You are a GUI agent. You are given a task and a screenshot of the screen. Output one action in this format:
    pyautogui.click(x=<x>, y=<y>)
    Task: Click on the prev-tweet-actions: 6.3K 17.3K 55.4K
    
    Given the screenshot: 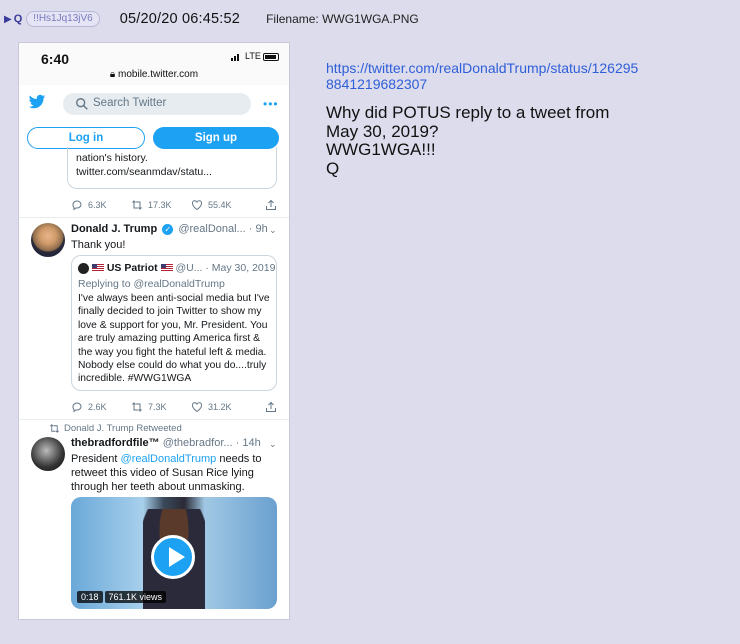 What is the action you would take?
    pyautogui.click(x=177, y=205)
    